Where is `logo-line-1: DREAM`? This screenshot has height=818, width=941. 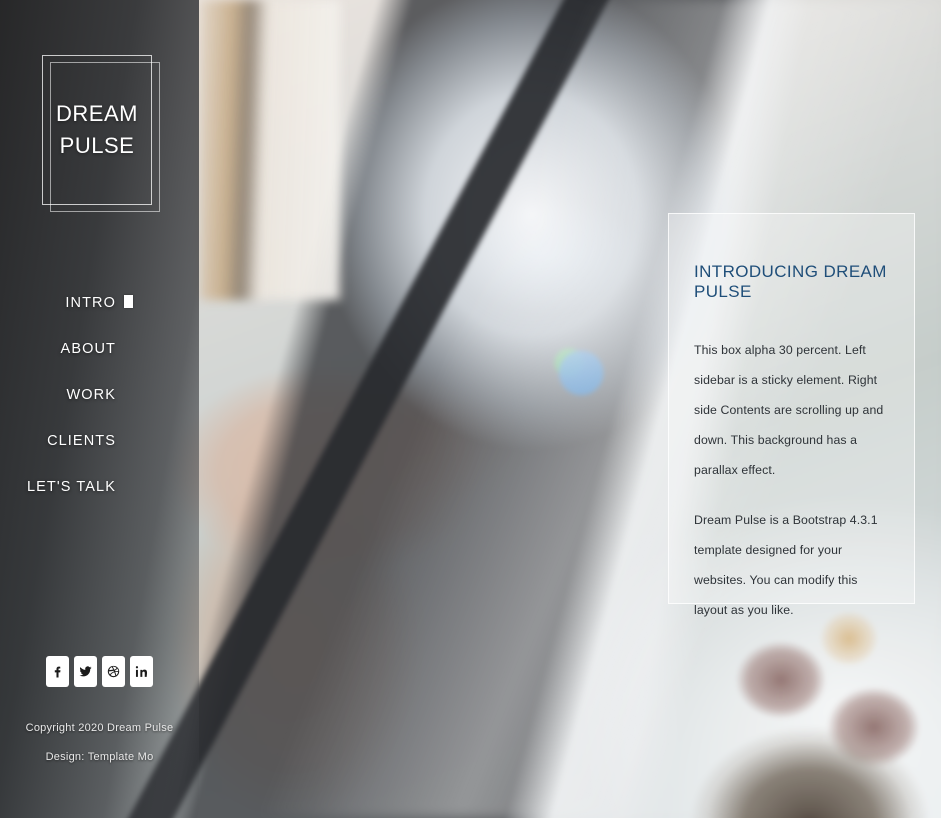 logo-line-1: DREAM is located at coordinates (97, 114).